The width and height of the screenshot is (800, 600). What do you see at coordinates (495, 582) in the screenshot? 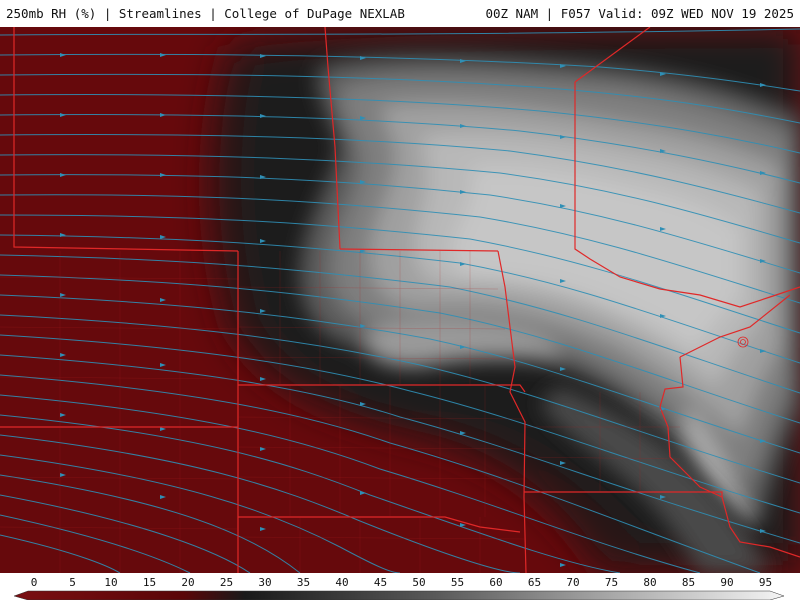
I see `legend-tick-label: 60` at bounding box center [495, 582].